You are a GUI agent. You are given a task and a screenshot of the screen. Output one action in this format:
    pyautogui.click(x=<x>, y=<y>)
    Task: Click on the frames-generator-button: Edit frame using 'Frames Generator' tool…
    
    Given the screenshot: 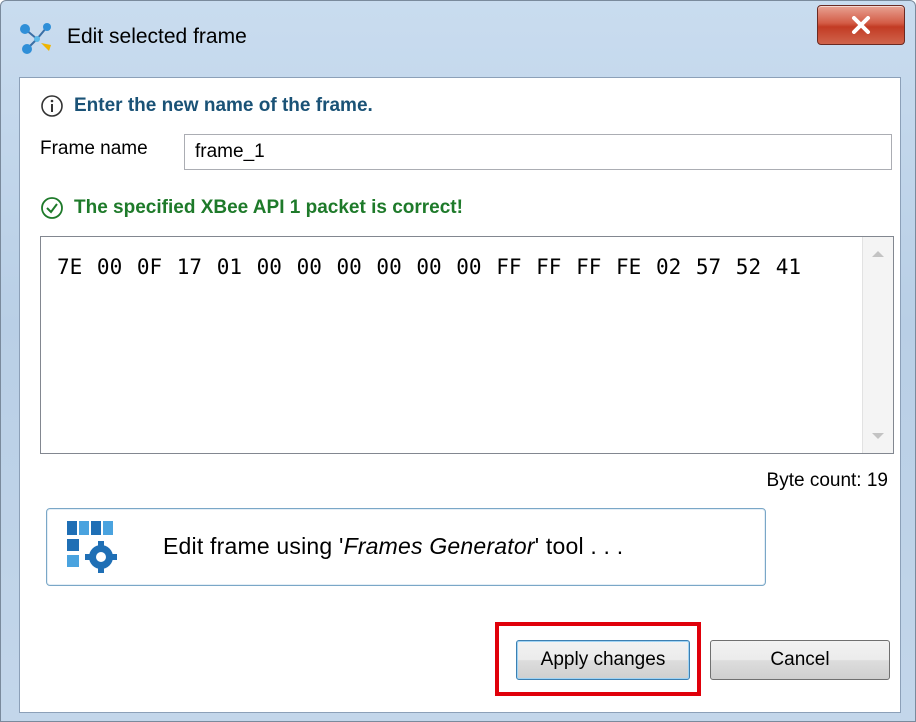 What is the action you would take?
    pyautogui.click(x=406, y=547)
    